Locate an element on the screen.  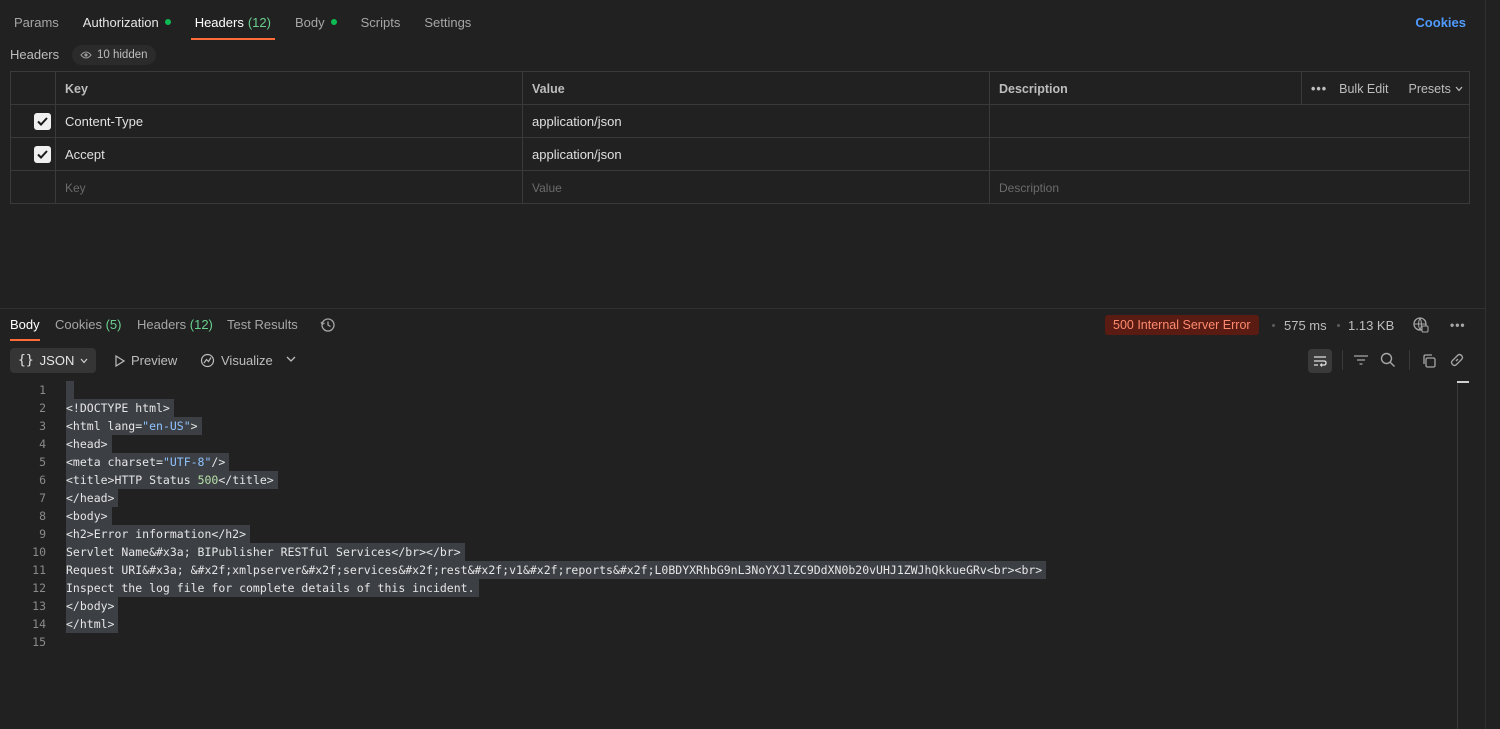
header-key-cell: Content-Type is located at coordinates (288, 121).